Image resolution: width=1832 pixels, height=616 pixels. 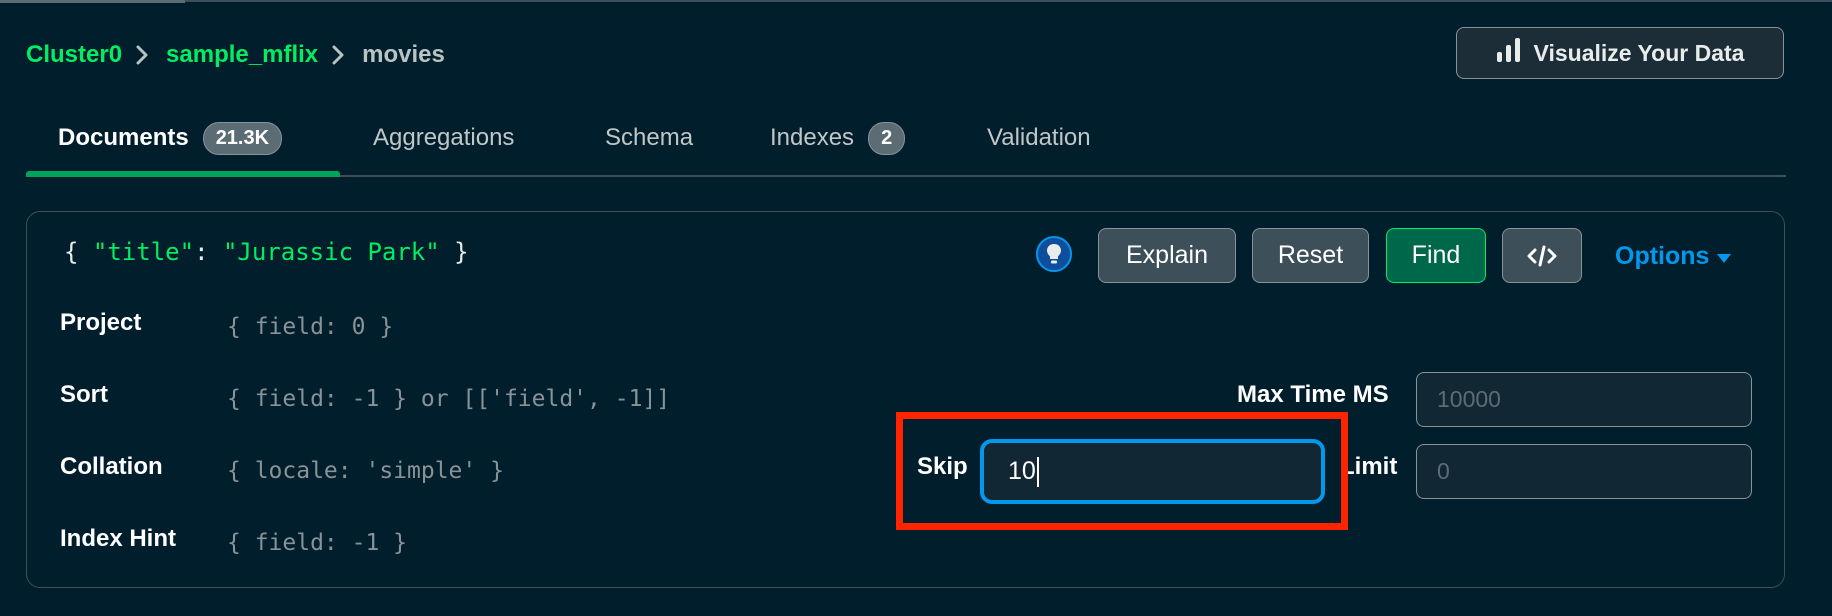 What do you see at coordinates (1509, 53) in the screenshot?
I see `bar-chart-icon` at bounding box center [1509, 53].